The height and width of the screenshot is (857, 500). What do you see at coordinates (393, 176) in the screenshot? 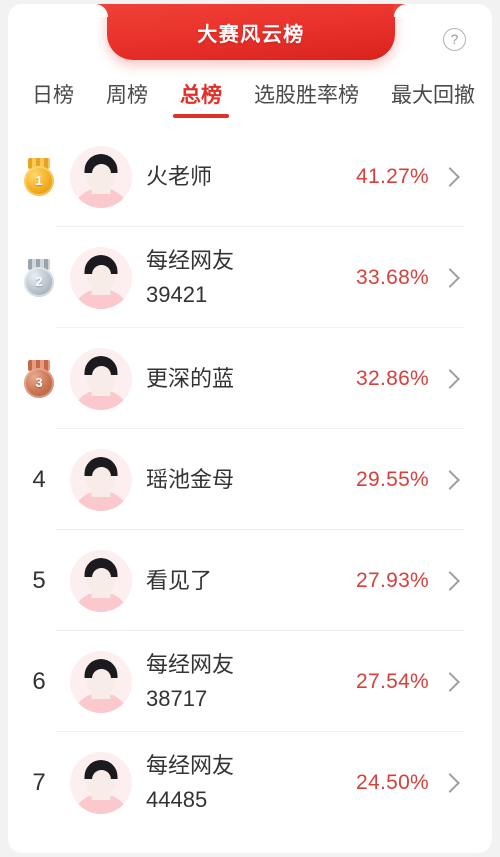
I see `return-percent: 41.27%` at bounding box center [393, 176].